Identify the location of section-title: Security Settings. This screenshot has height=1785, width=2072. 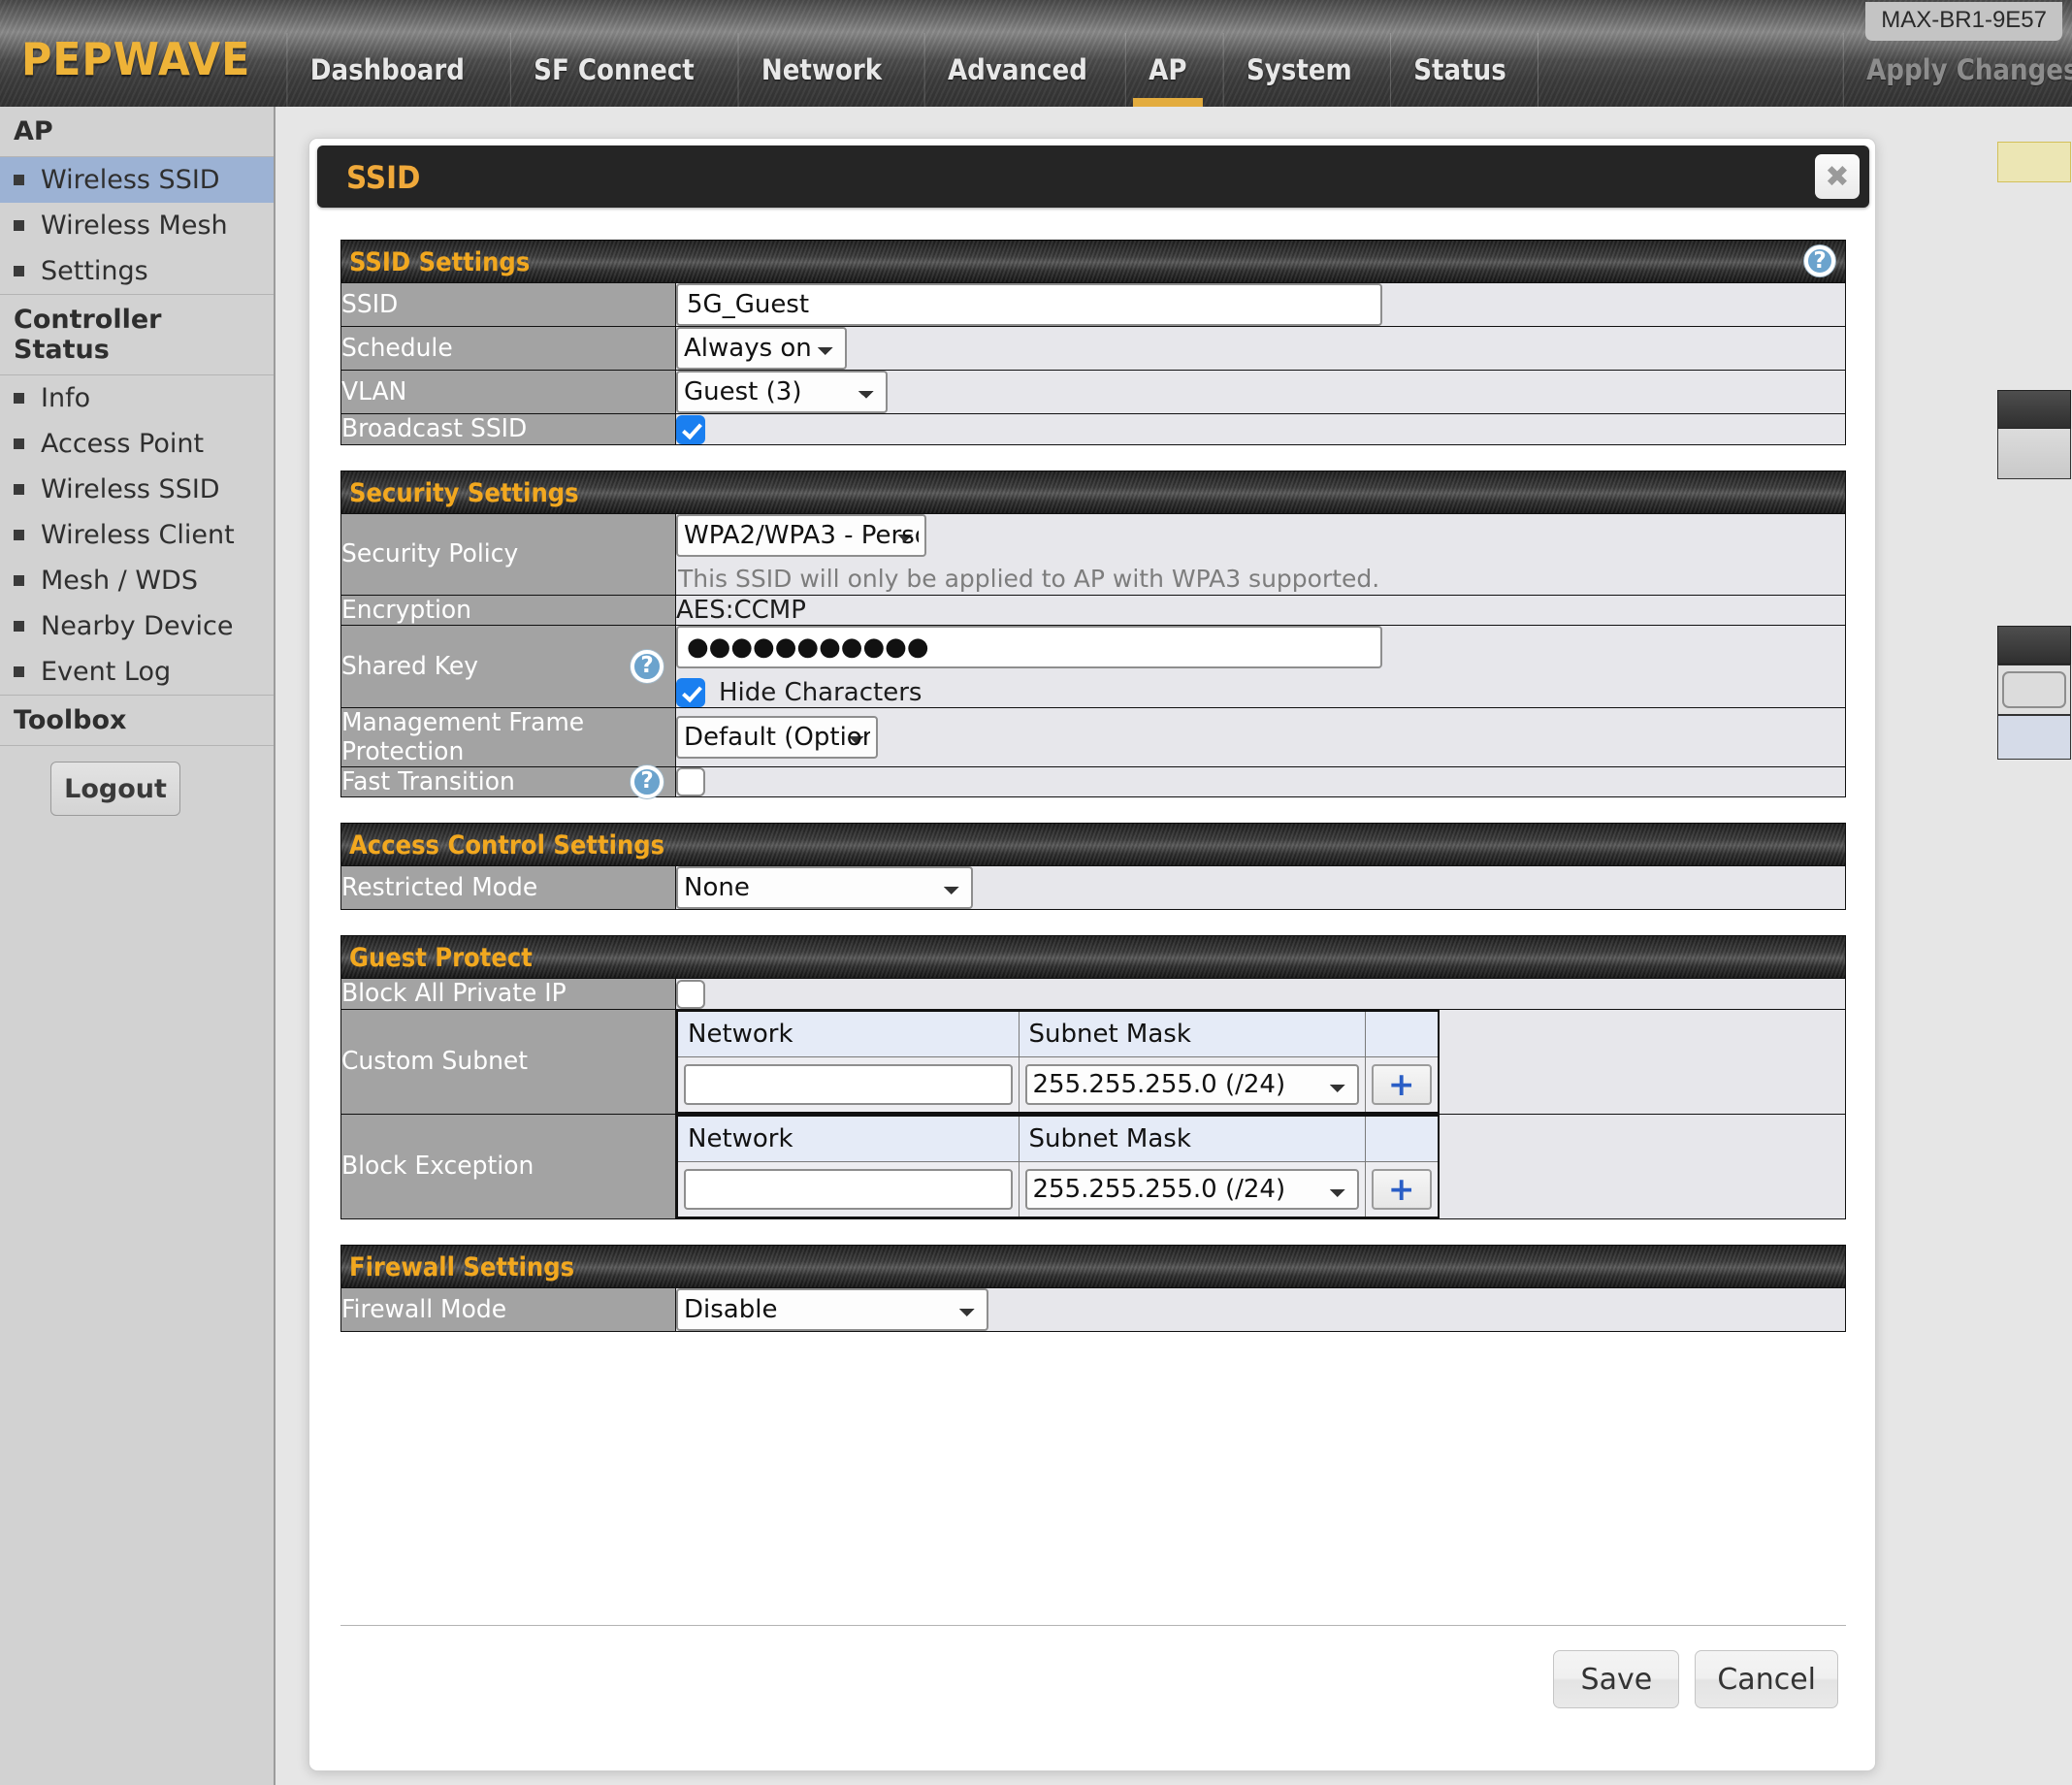
(464, 492).